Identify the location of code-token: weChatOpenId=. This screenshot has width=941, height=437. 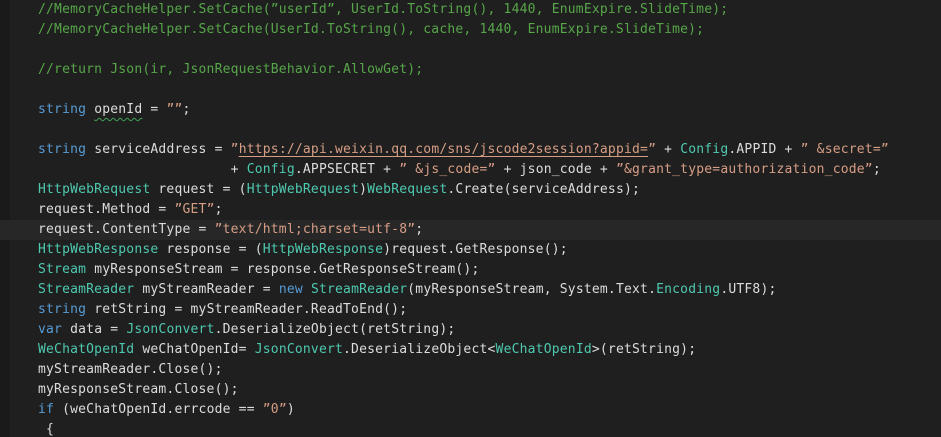
(194, 349).